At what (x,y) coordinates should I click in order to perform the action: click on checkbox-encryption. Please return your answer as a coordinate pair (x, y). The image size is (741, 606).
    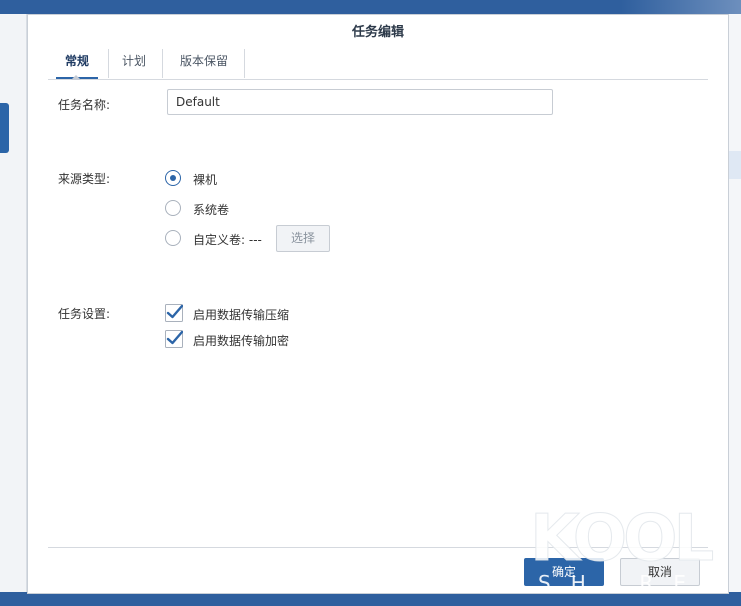
    Looking at the image, I should click on (174, 339).